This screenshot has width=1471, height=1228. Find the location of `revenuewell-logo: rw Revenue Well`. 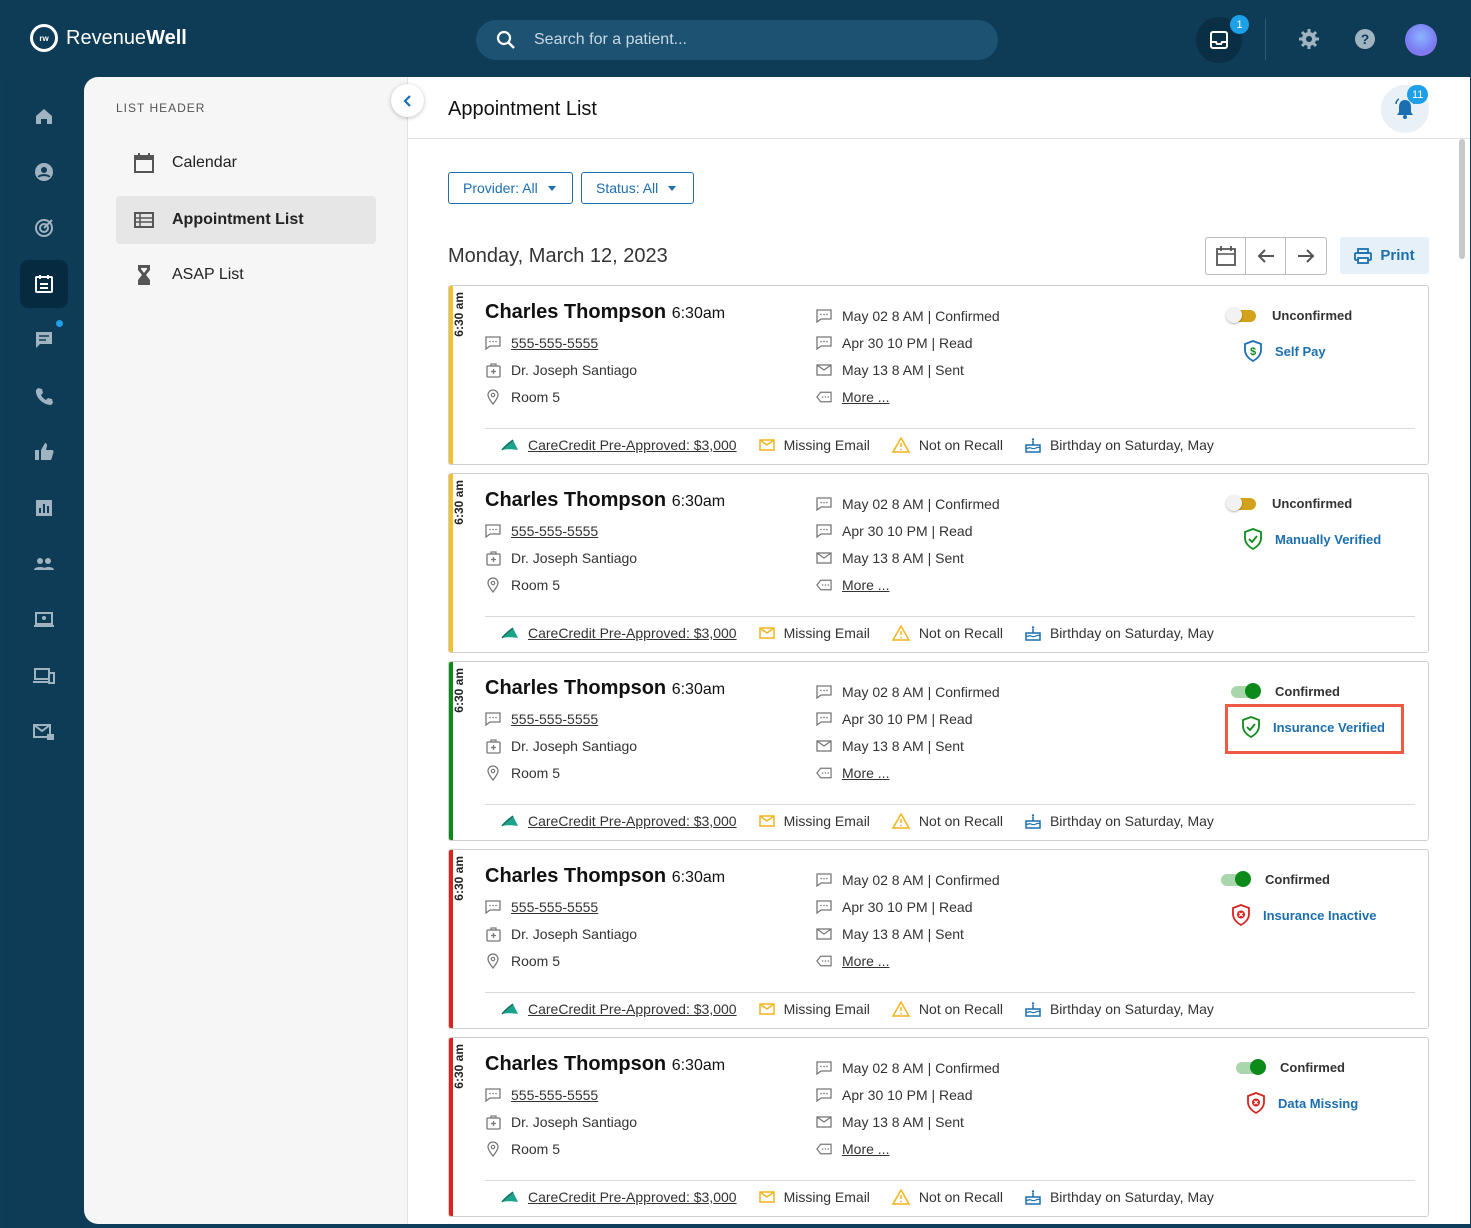

revenuewell-logo: rw Revenue Well is located at coordinates (108, 38).